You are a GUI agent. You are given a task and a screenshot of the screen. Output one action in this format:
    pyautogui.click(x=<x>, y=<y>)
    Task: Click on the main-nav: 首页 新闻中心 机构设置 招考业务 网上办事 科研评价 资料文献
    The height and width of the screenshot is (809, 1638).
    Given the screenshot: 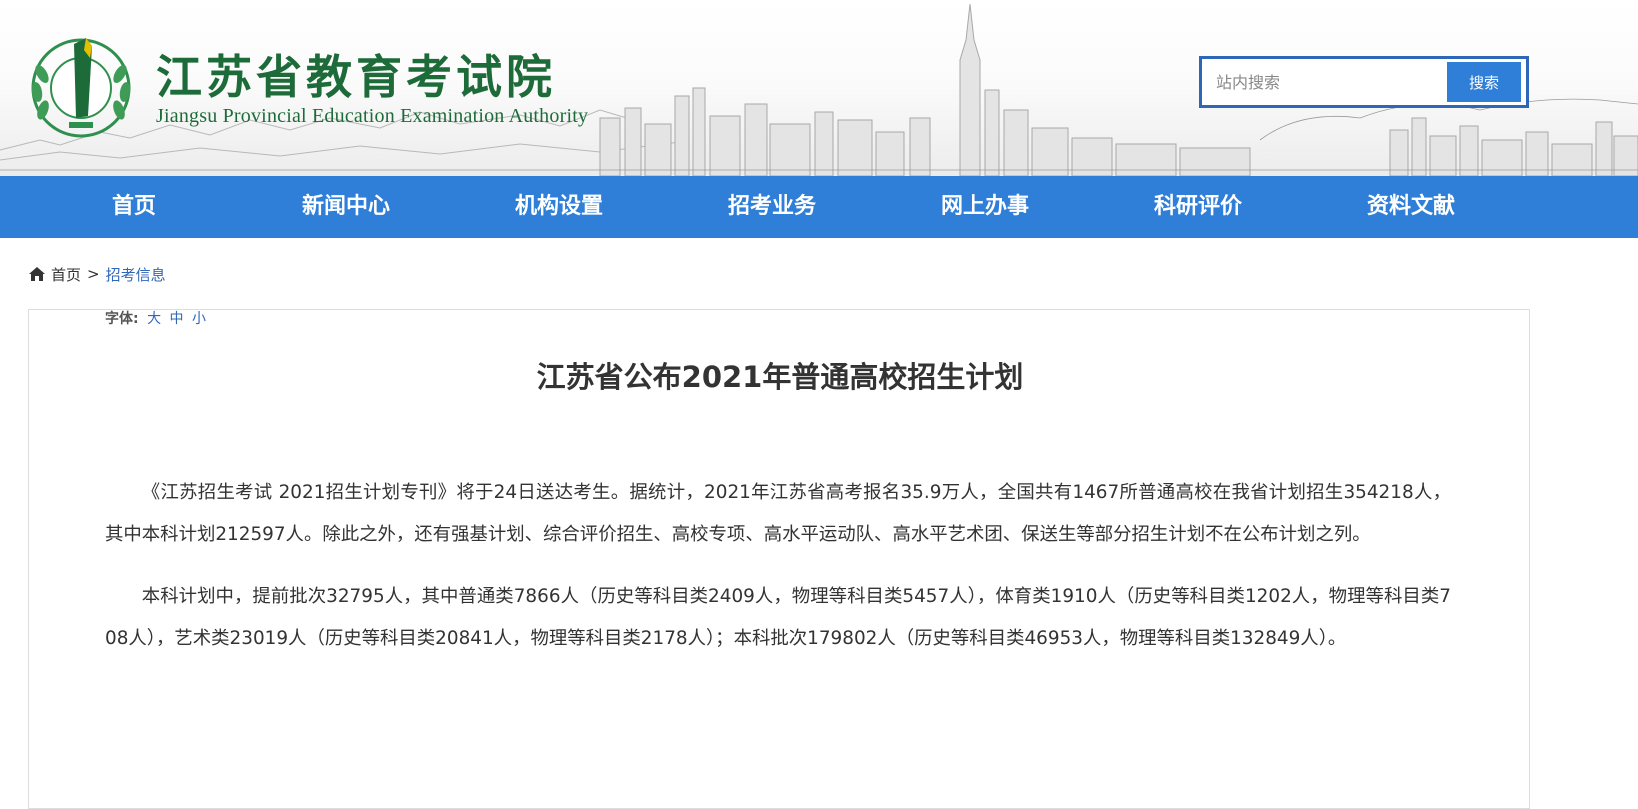 What is the action you would take?
    pyautogui.click(x=819, y=207)
    